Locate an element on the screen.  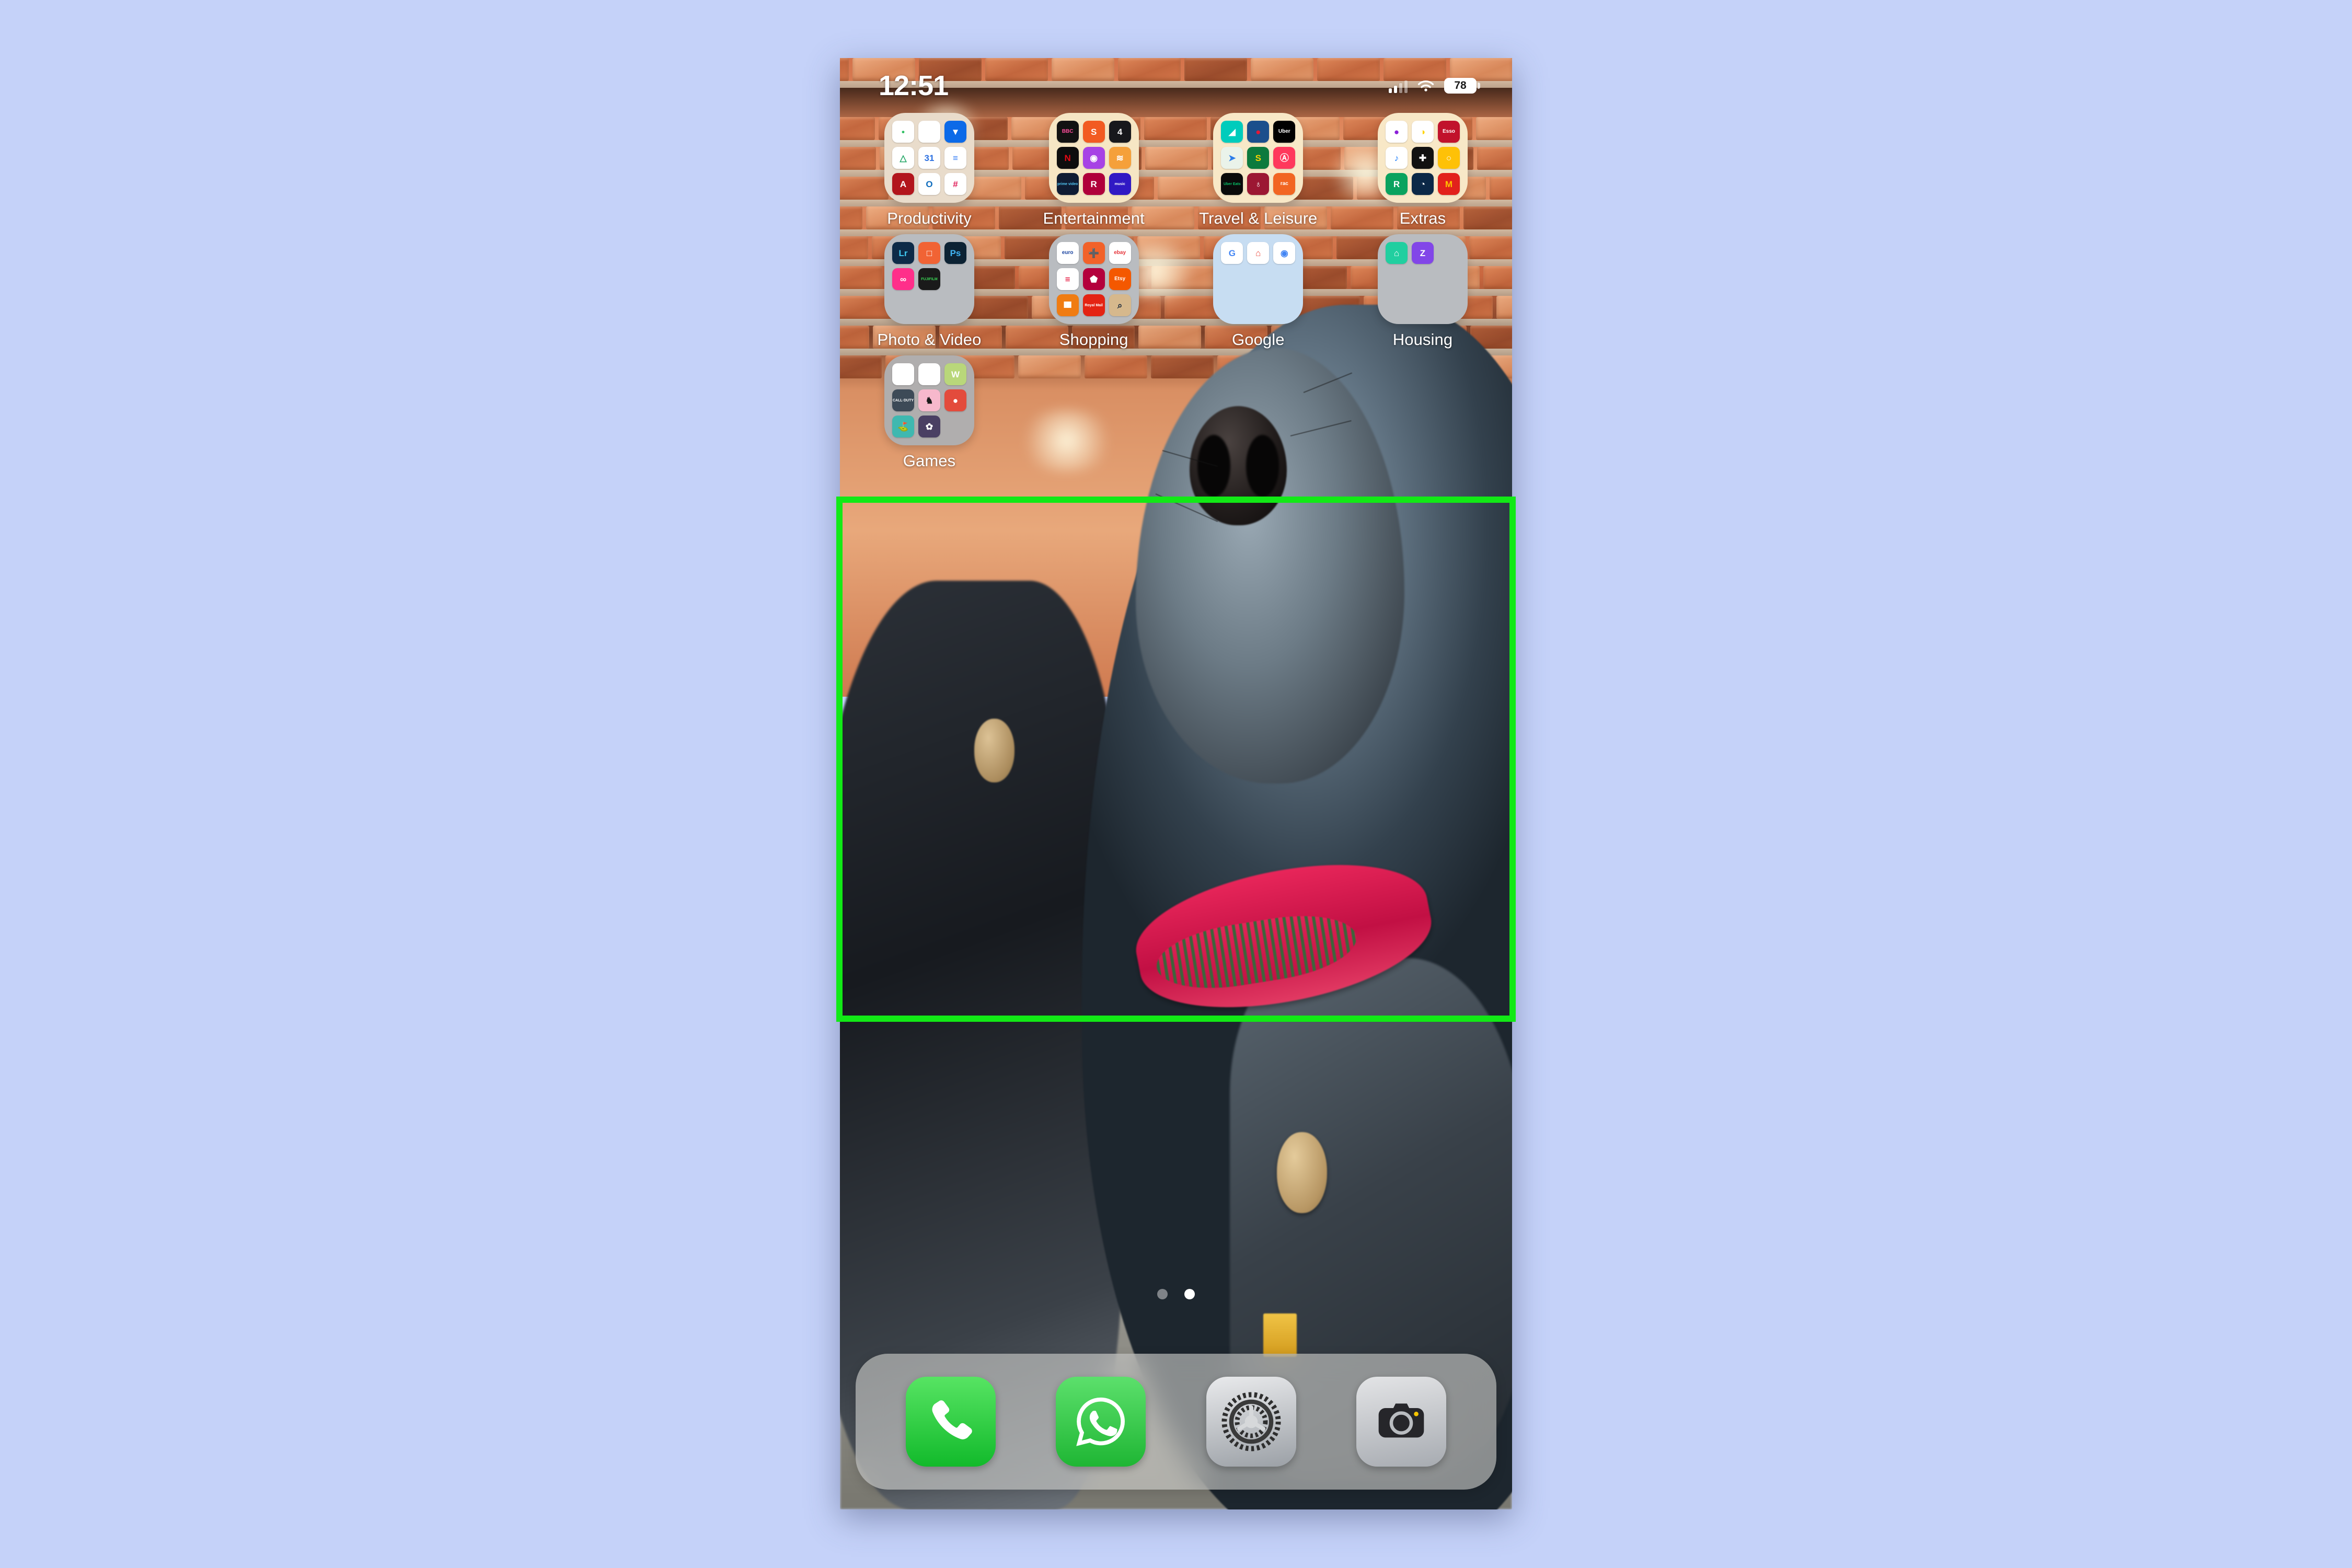
app-icon-amazon-music: music is located at coordinates (1120, 184).